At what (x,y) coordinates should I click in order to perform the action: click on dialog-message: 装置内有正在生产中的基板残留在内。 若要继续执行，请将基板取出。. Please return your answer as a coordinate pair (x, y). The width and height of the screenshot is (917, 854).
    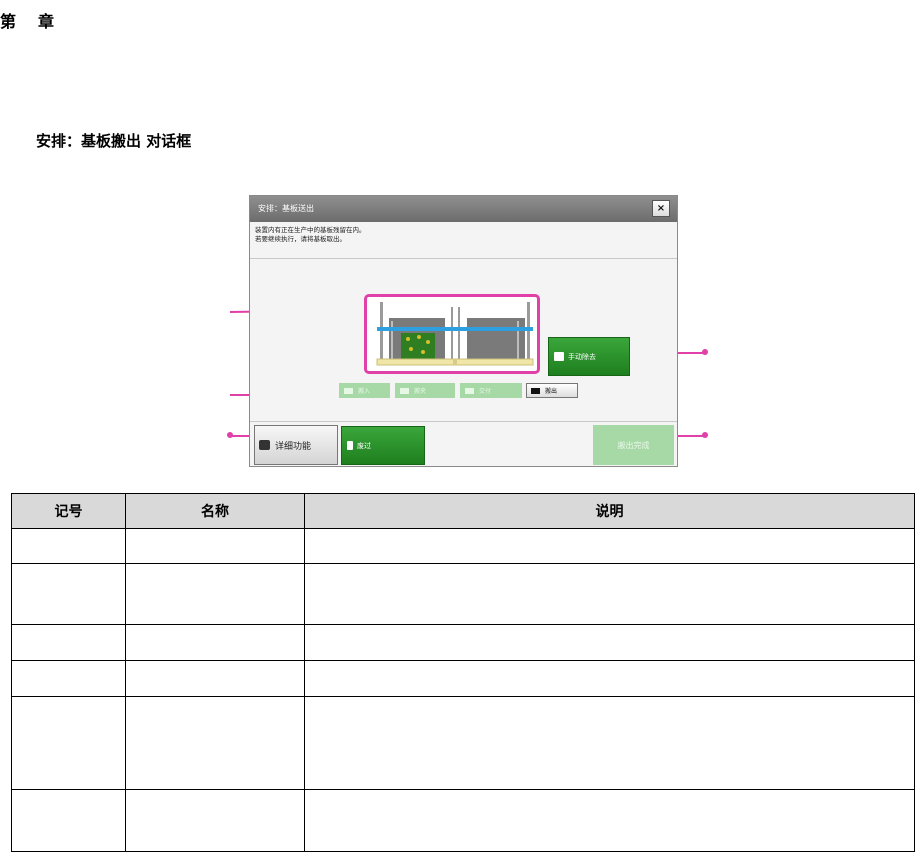
    Looking at the image, I should click on (310, 235).